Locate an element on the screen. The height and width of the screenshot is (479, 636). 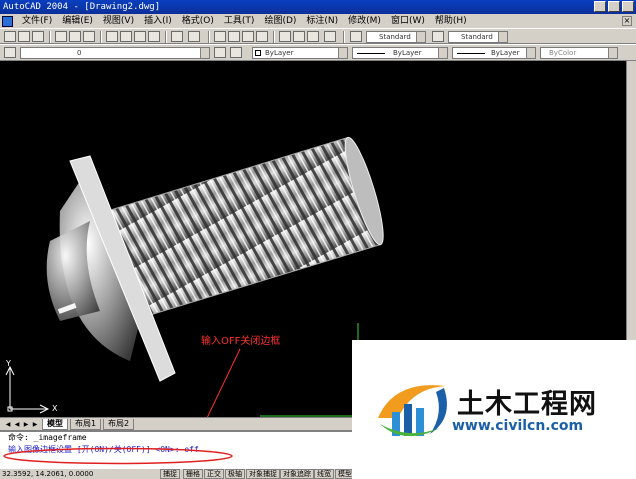
redo-icon is located at coordinates (194, 36).